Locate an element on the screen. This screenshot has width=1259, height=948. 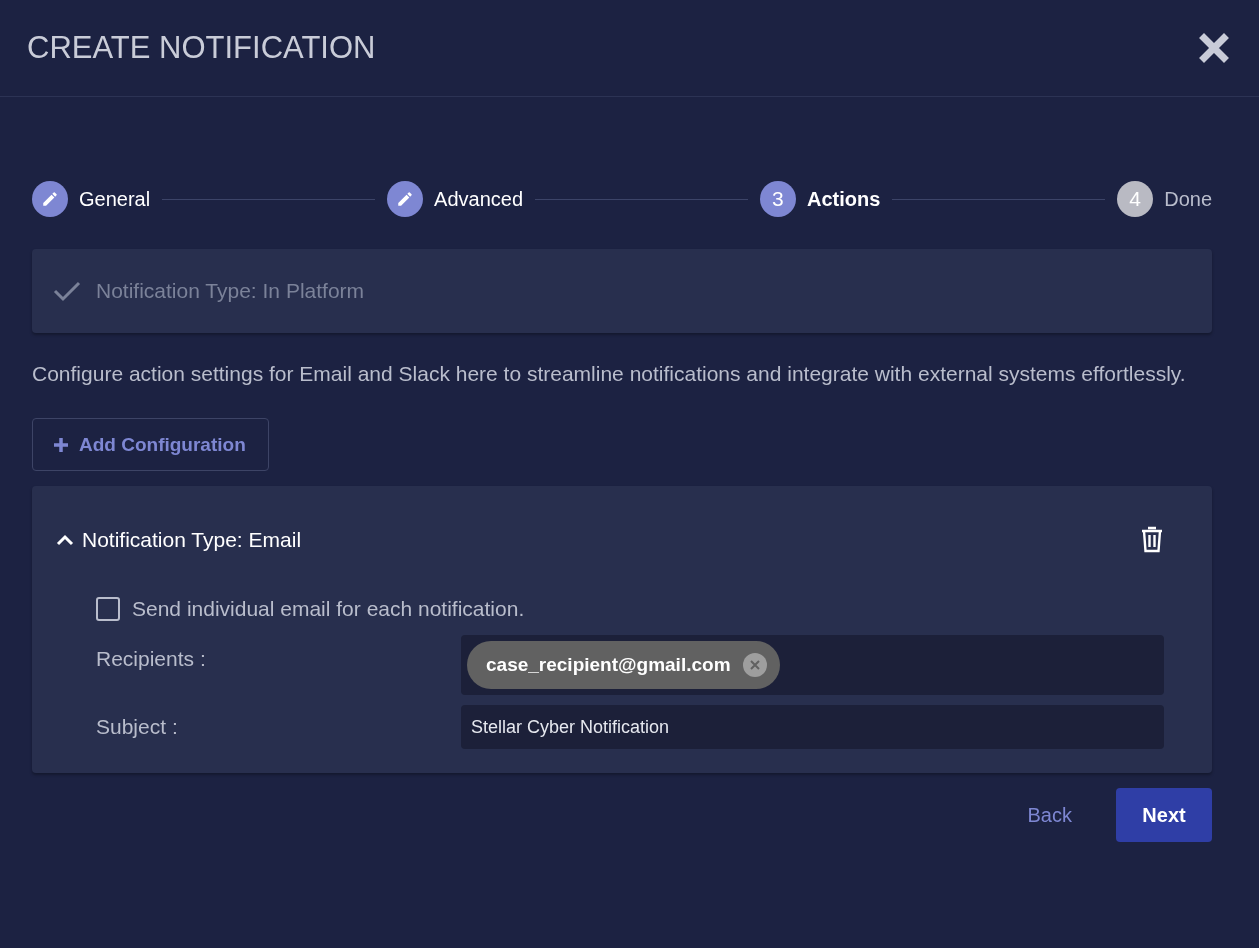
next-button: Next is located at coordinates (1164, 815).